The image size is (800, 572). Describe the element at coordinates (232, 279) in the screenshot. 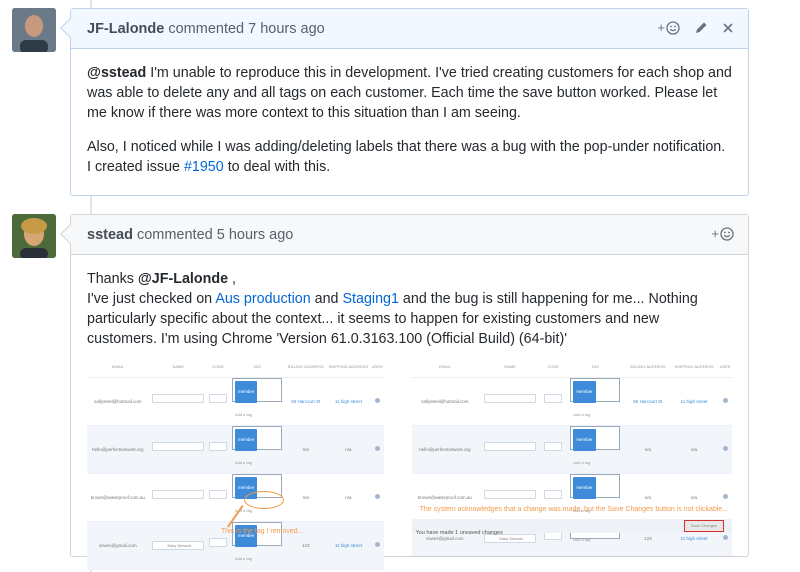

I see `paragraph-text: ,` at that location.